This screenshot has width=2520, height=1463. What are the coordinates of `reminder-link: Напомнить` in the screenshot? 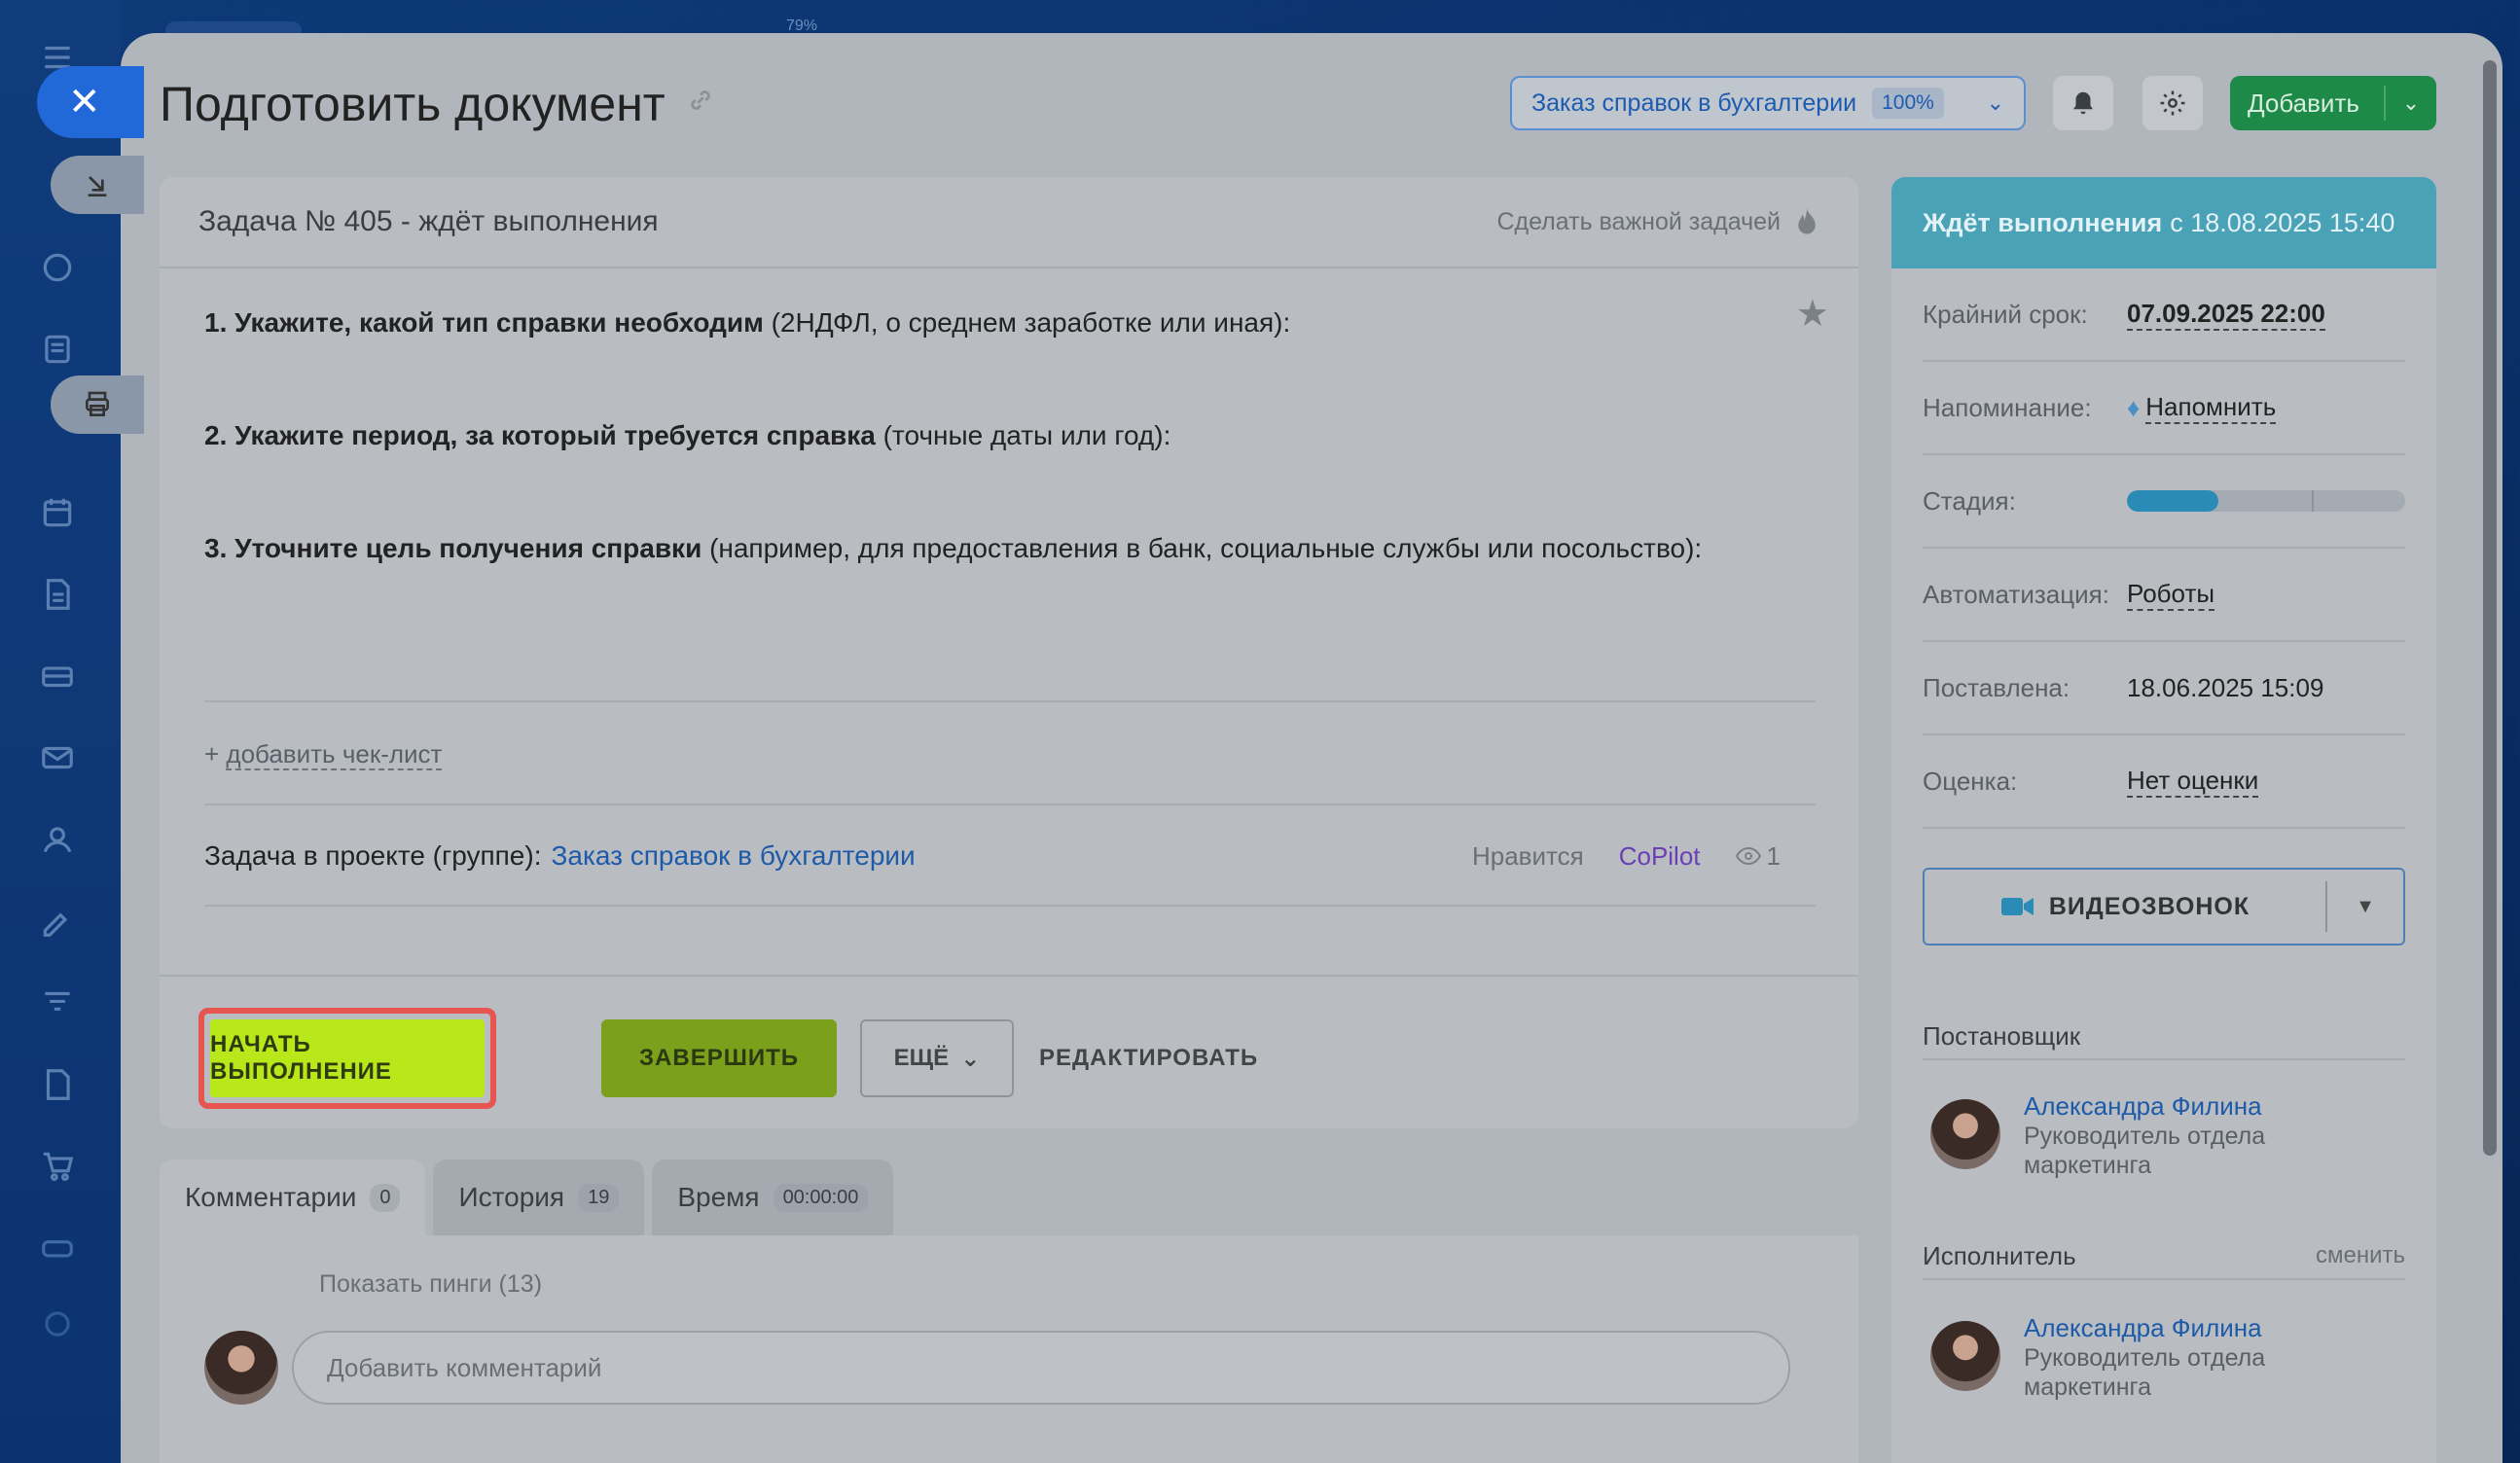 It's located at (2211, 408).